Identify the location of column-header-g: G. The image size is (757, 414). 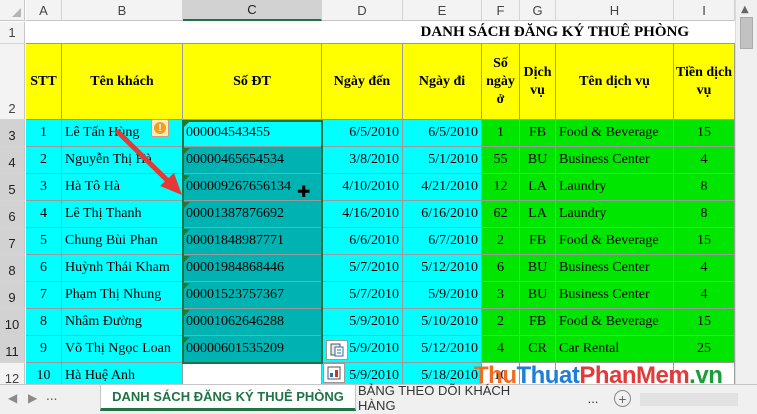
(538, 10).